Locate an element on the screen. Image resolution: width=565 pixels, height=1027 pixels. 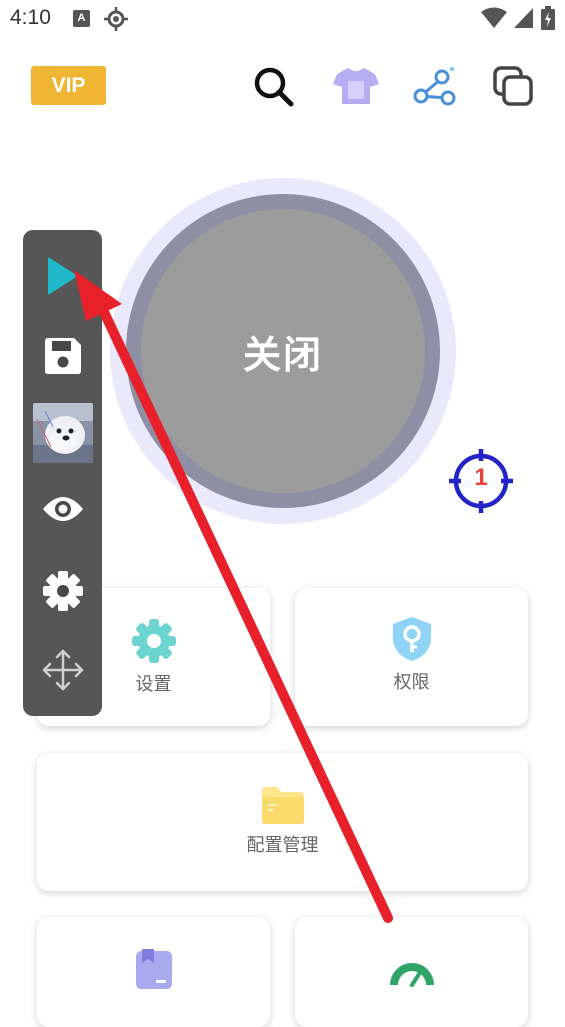
theme-button is located at coordinates (356, 86).